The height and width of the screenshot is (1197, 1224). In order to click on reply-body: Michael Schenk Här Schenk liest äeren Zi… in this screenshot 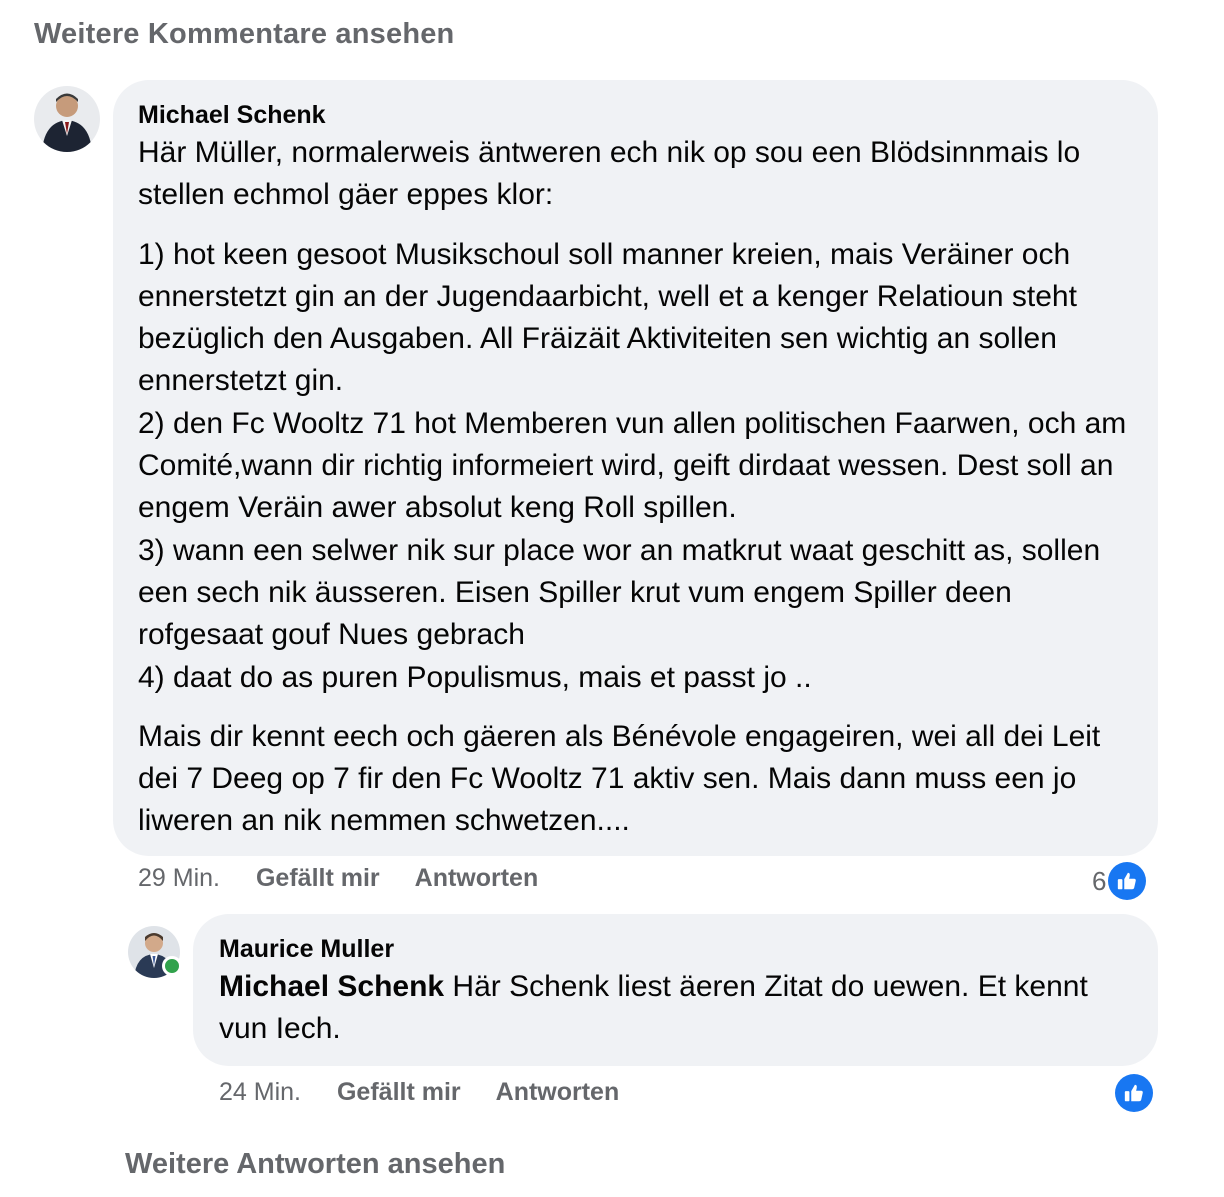, I will do `click(678, 1008)`.